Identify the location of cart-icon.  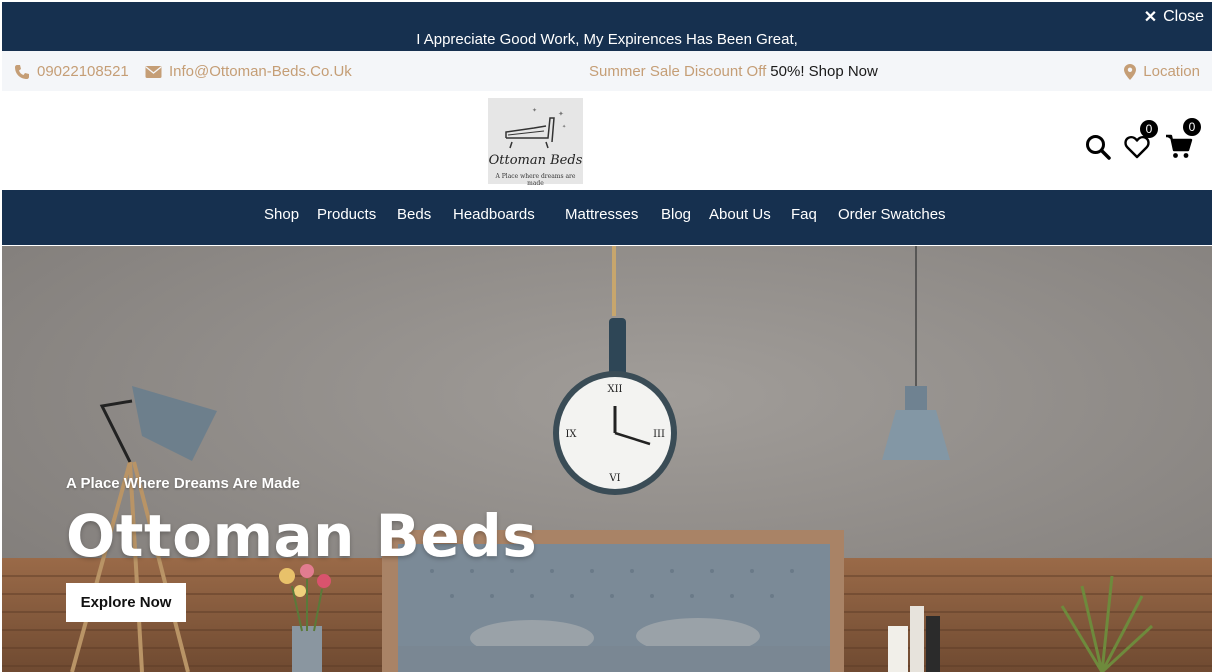
(1179, 146).